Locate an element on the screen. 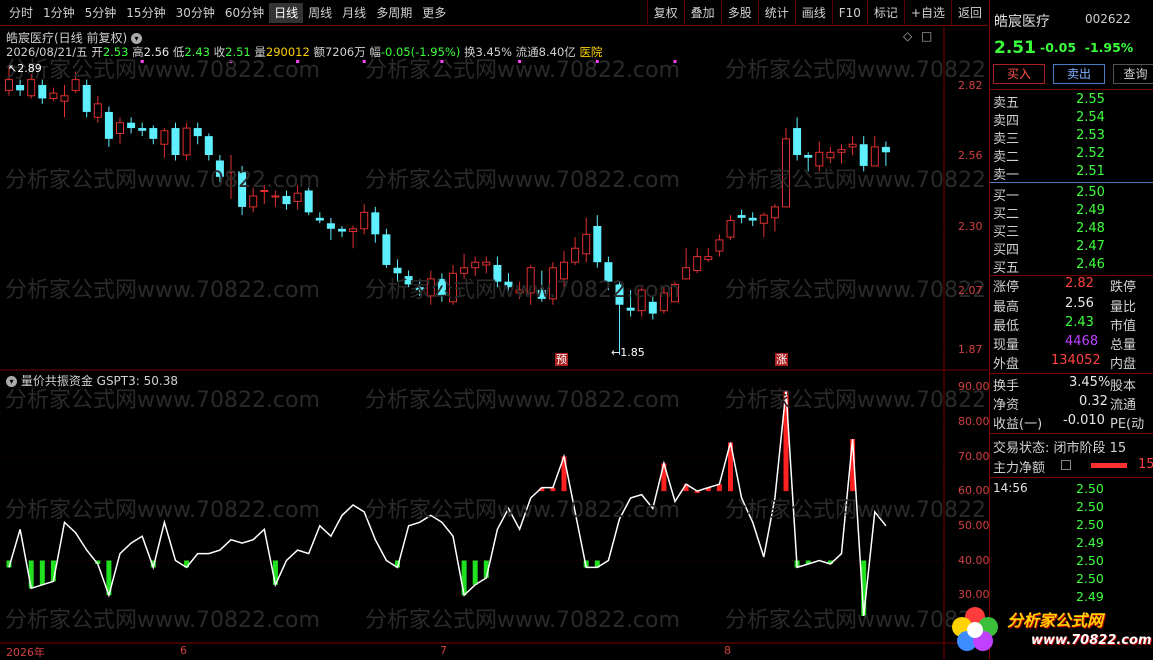 The image size is (1153, 660). toolbar-button: +自选 is located at coordinates (927, 13).